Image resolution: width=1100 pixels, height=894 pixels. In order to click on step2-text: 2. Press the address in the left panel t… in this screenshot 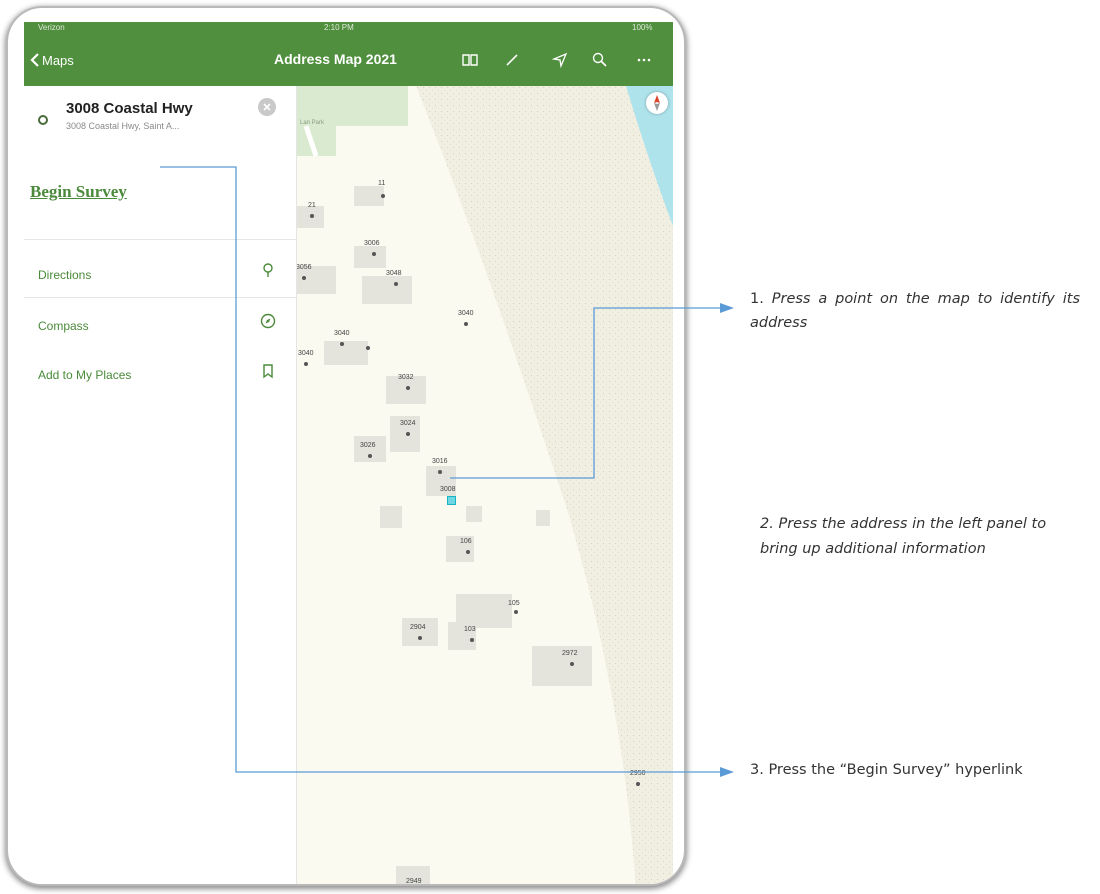, I will do `click(903, 536)`.